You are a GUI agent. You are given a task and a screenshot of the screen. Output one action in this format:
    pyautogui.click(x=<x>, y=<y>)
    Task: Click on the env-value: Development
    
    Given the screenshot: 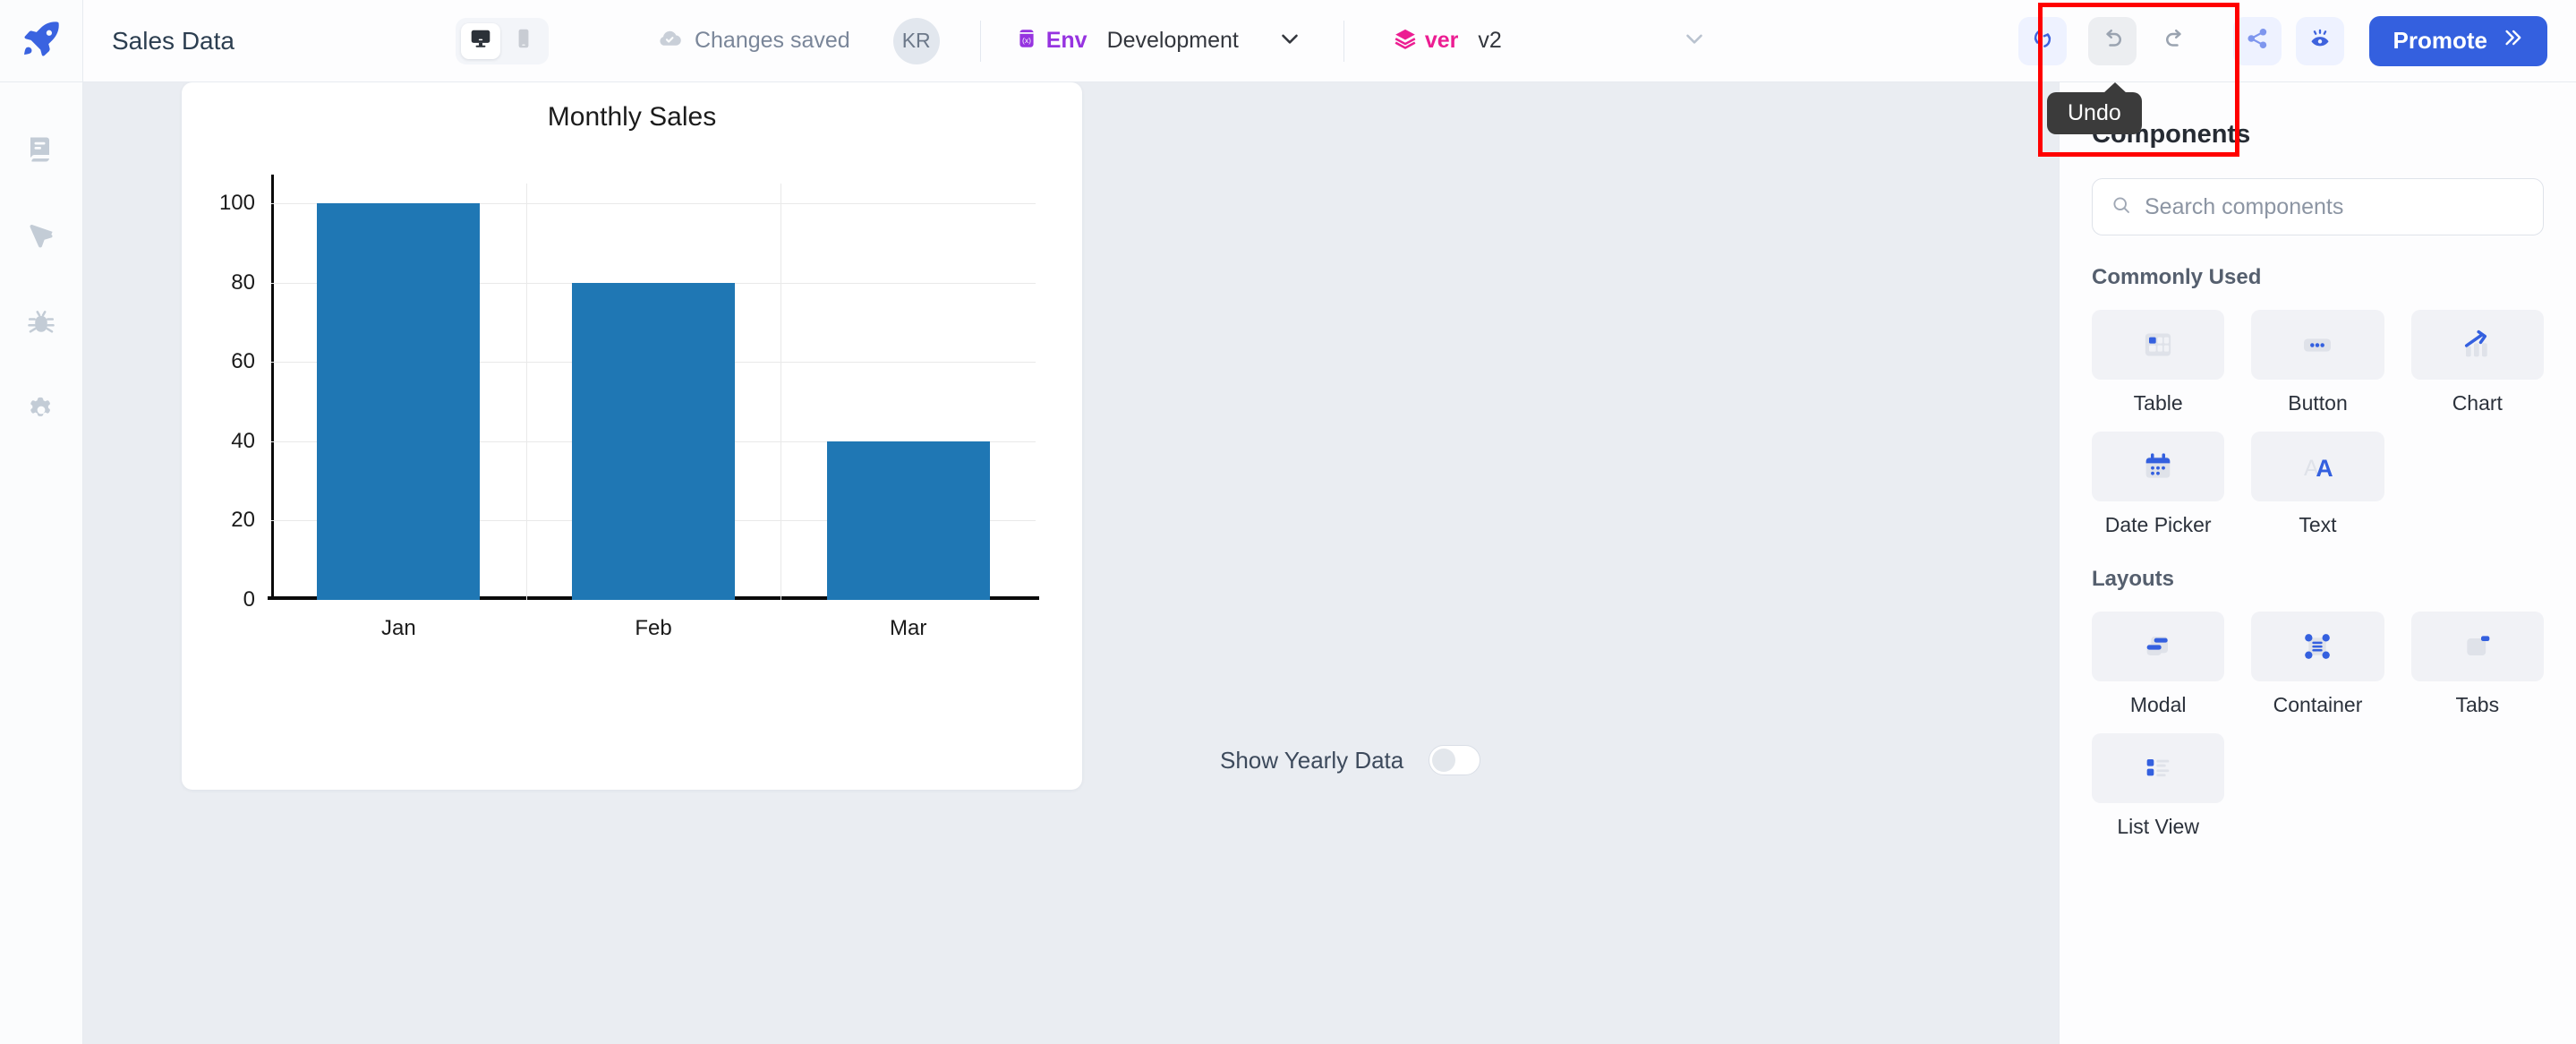 What is the action you would take?
    pyautogui.click(x=1172, y=40)
    